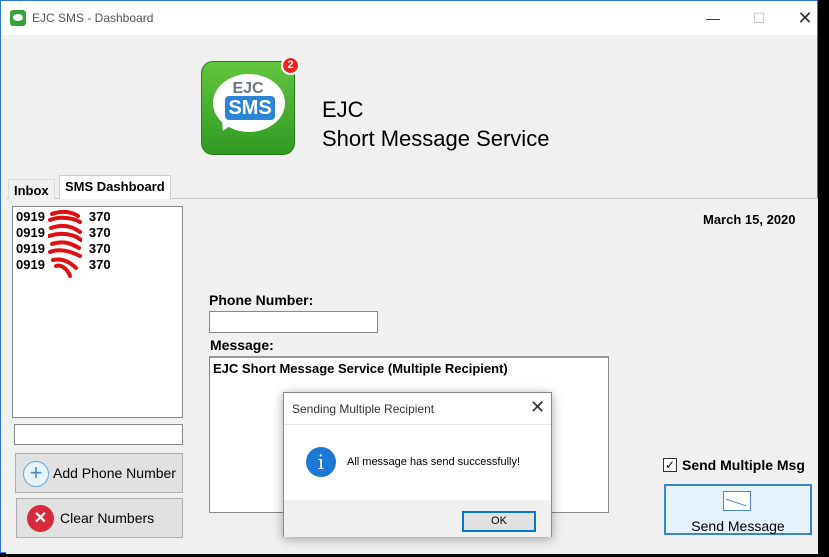 The width and height of the screenshot is (829, 557). Describe the element at coordinates (99, 518) in the screenshot. I see `clear-numbers-button: ✕ Clear Numbers` at that location.